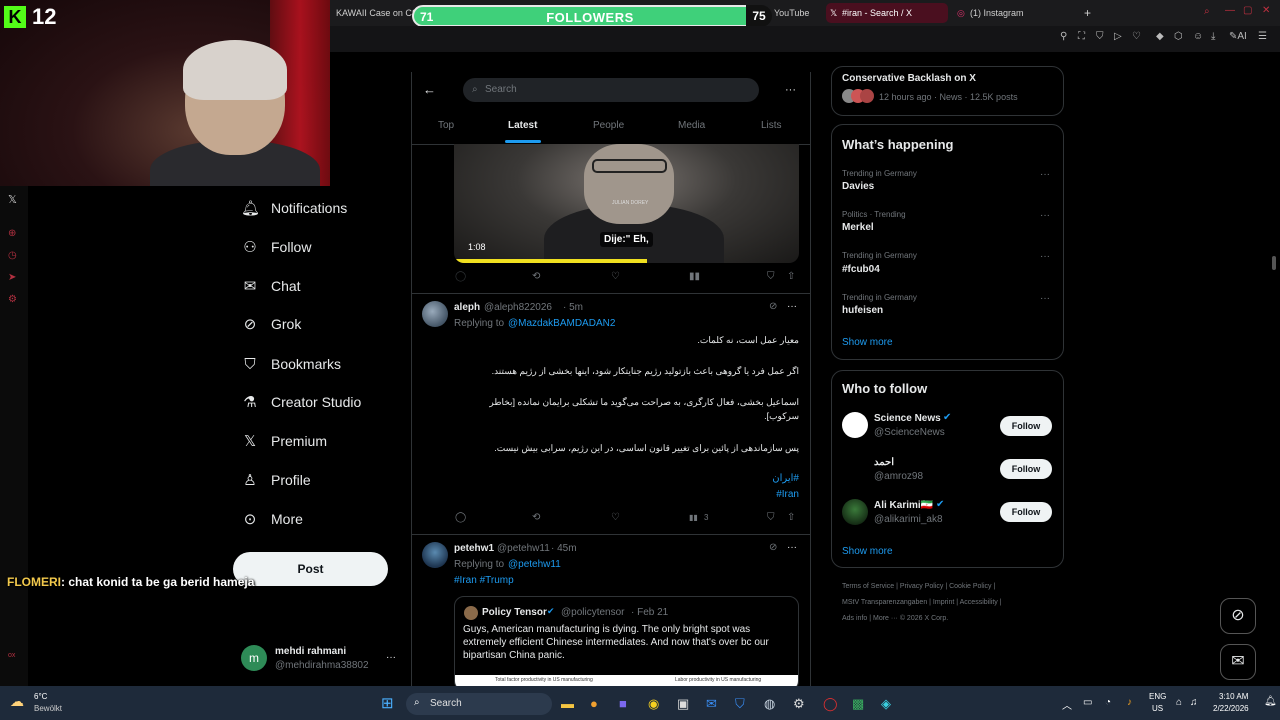  What do you see at coordinates (1178, 36) in the screenshot?
I see `extension-icon: ⬡` at bounding box center [1178, 36].